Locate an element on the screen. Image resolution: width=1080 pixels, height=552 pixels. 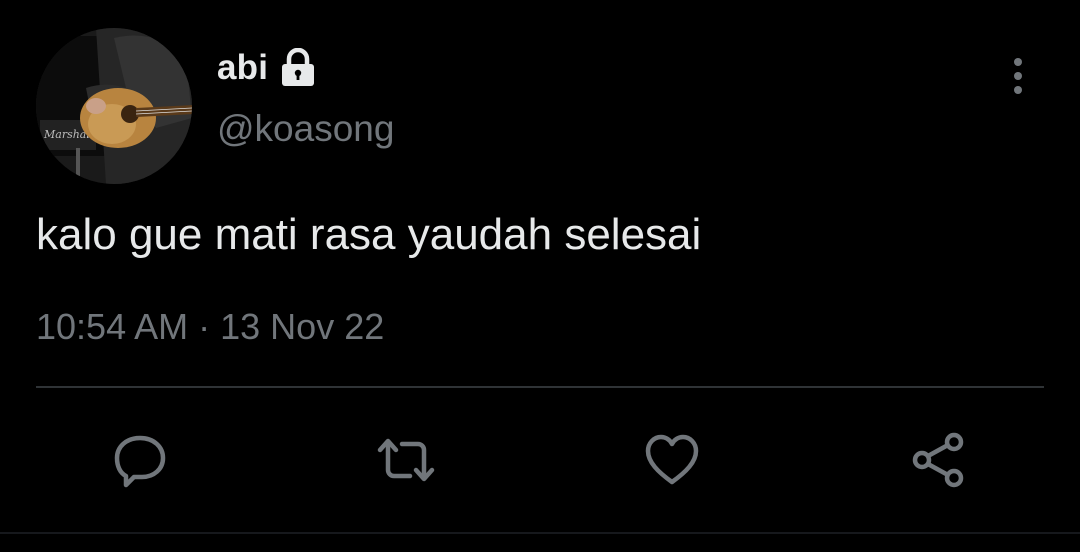
avatar: Marshal is located at coordinates (114, 106).